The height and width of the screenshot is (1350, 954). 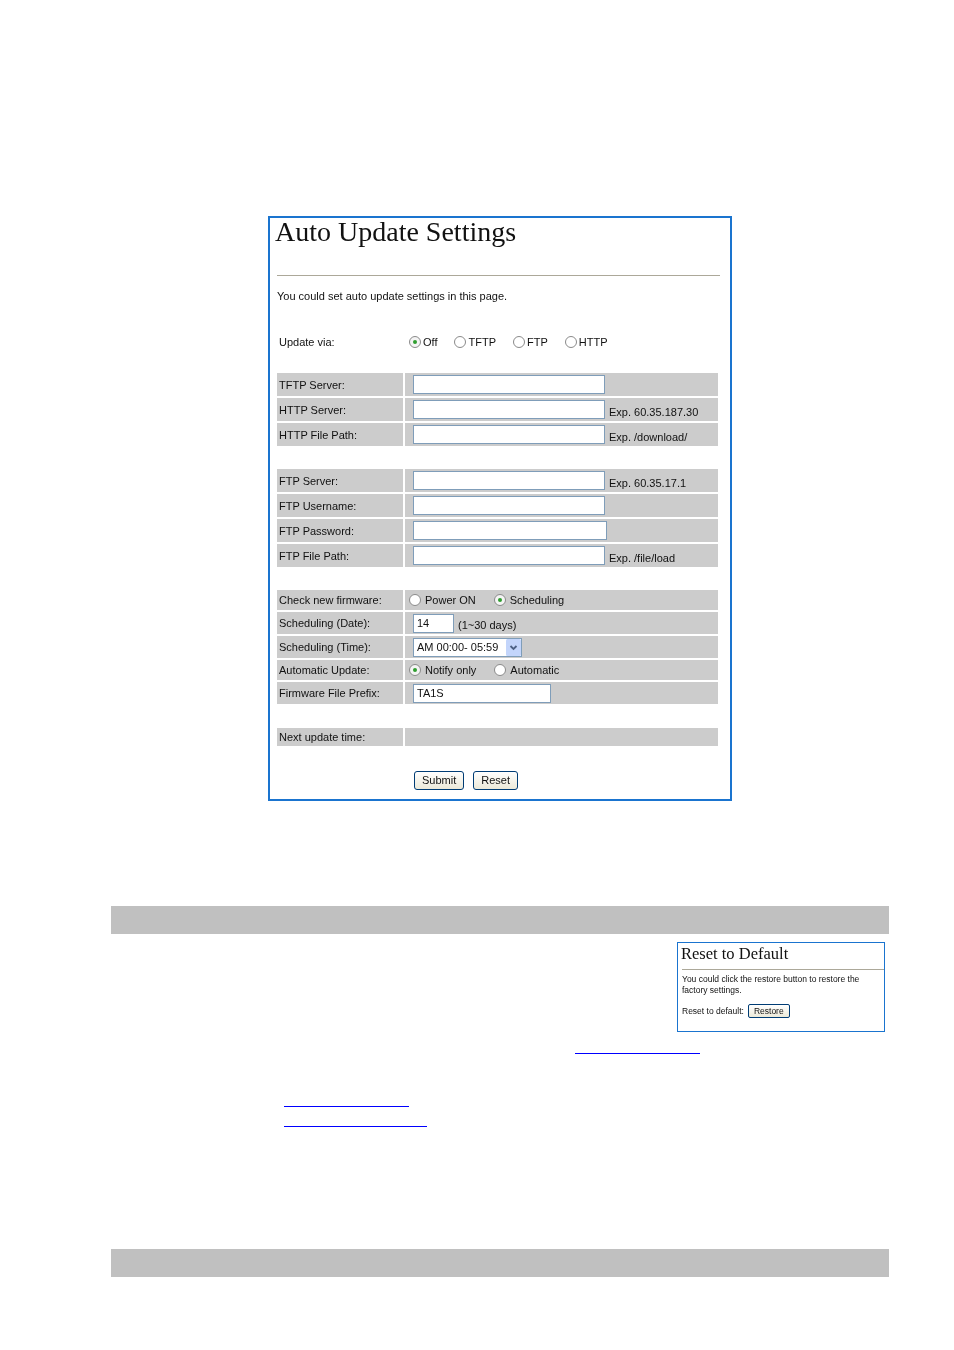 I want to click on field-label: FTP Server:, so click(x=340, y=480).